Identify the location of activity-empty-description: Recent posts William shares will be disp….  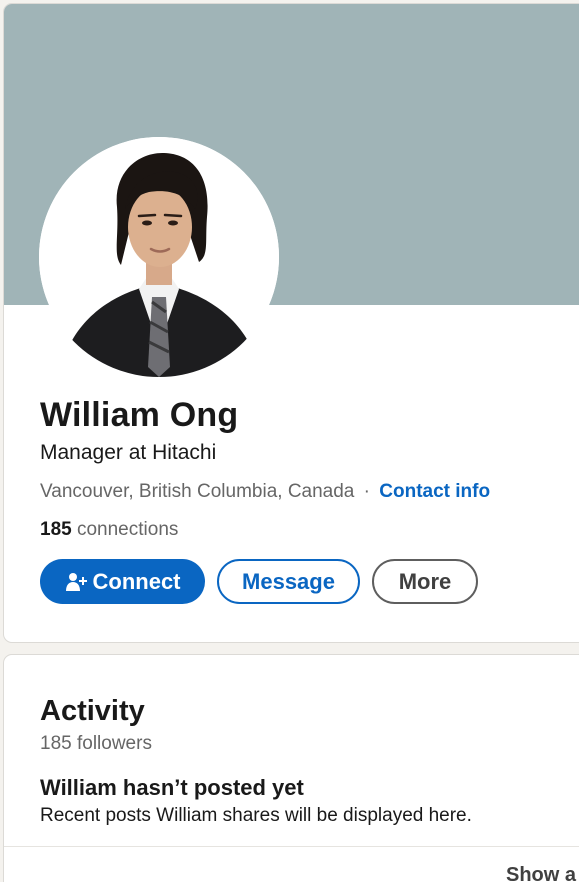
(256, 815).